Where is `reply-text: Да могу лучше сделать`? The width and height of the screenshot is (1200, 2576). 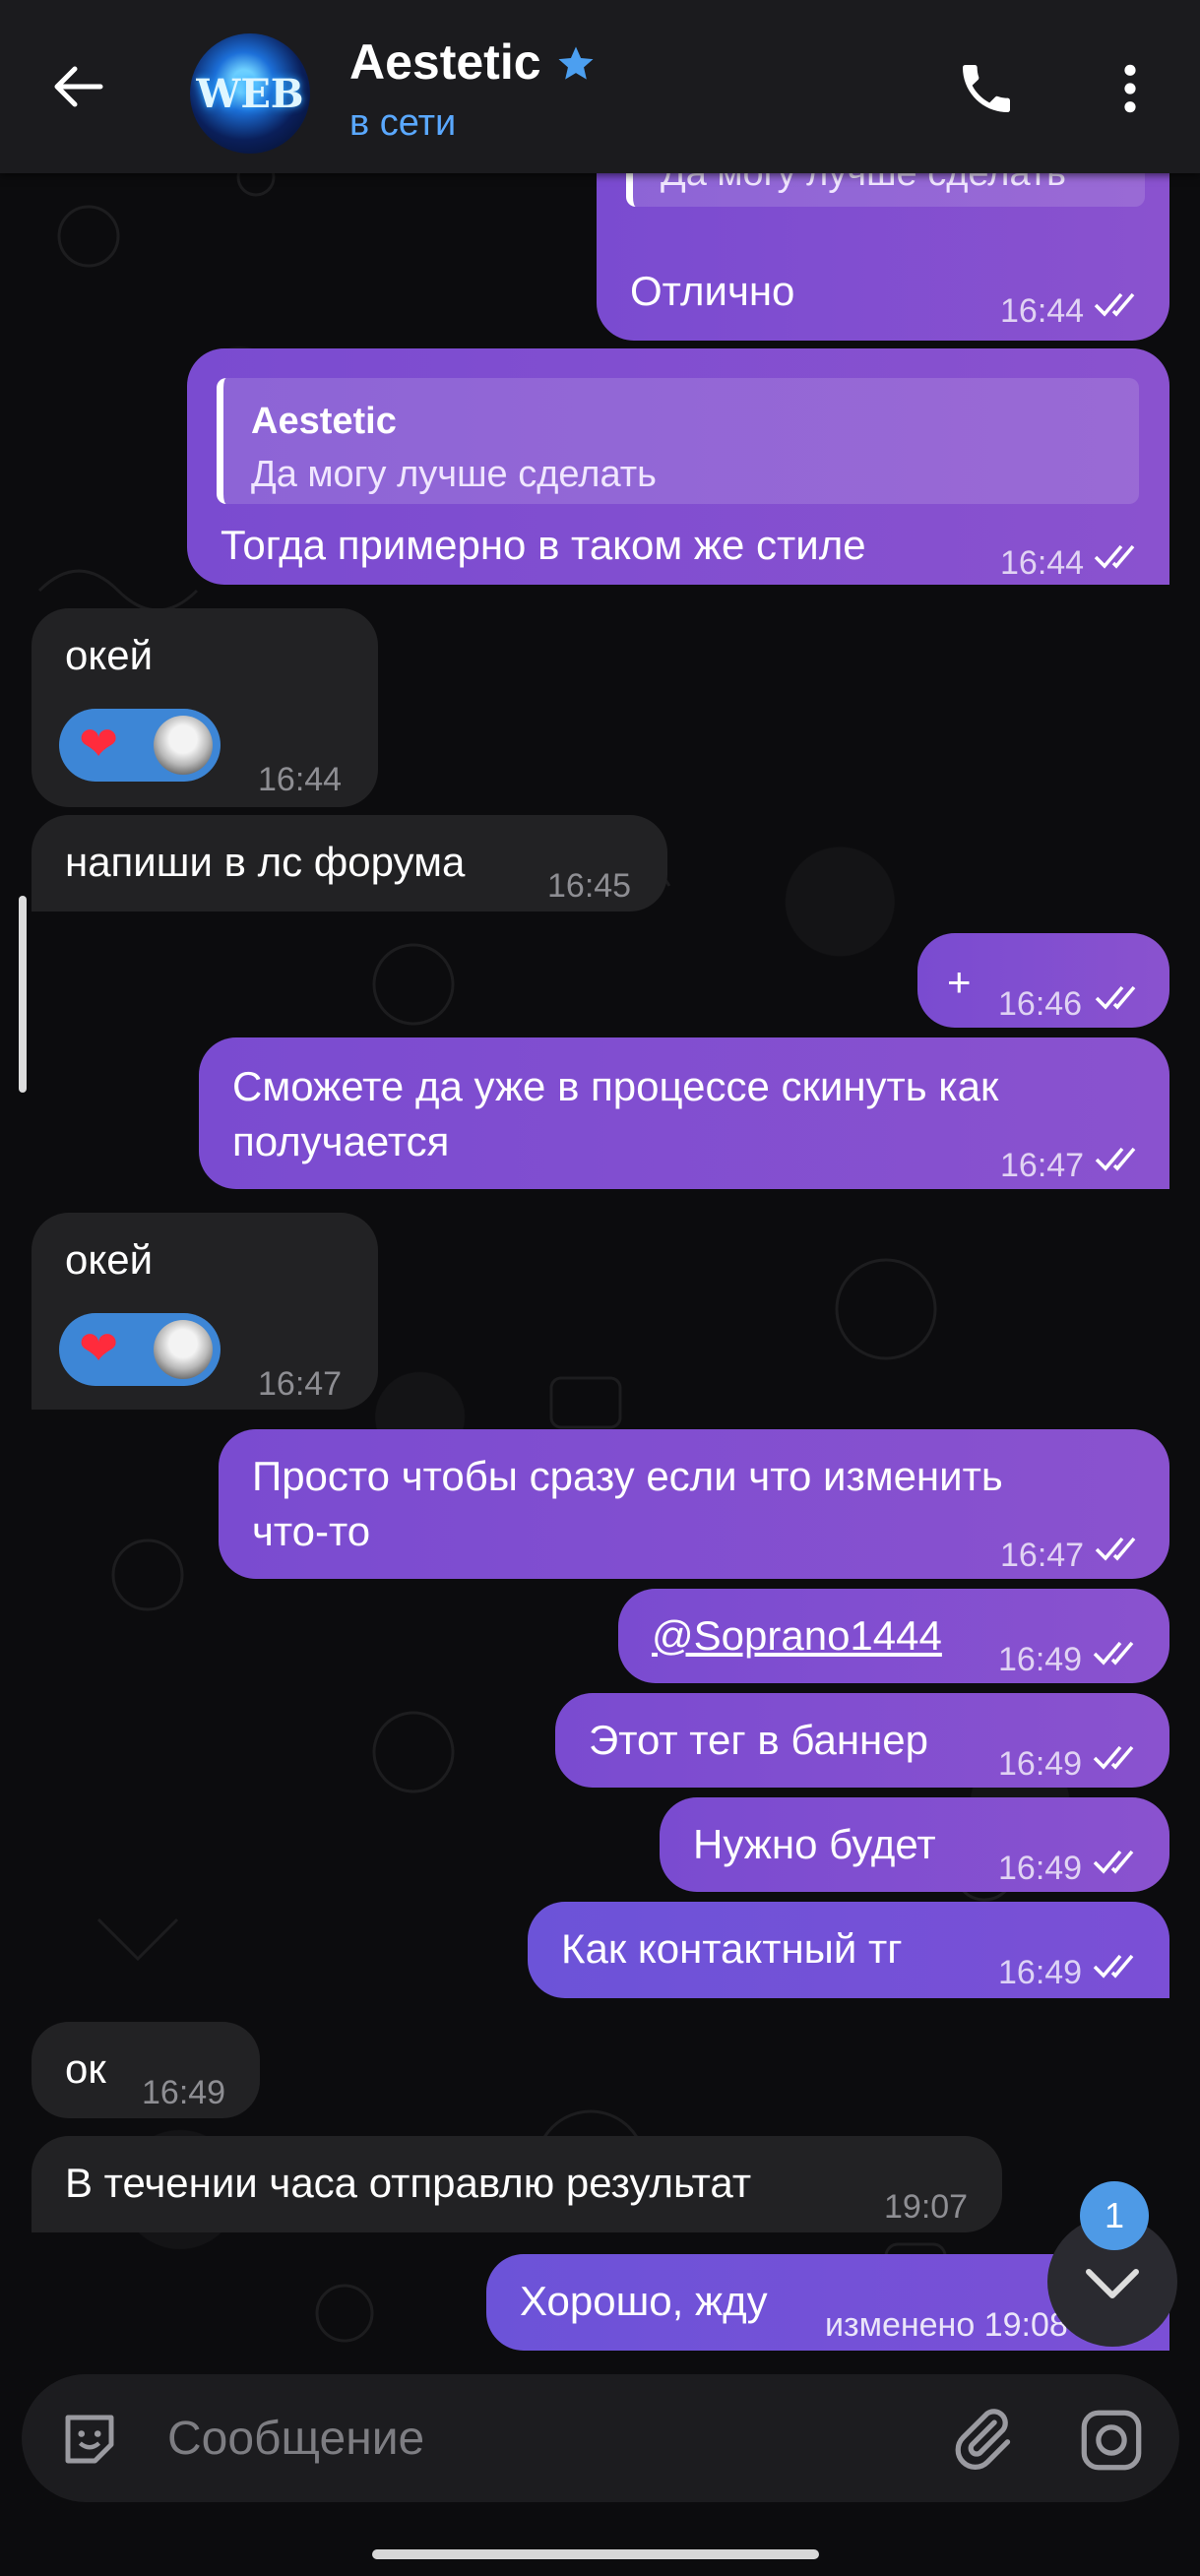 reply-text: Да могу лучше сделать is located at coordinates (454, 475).